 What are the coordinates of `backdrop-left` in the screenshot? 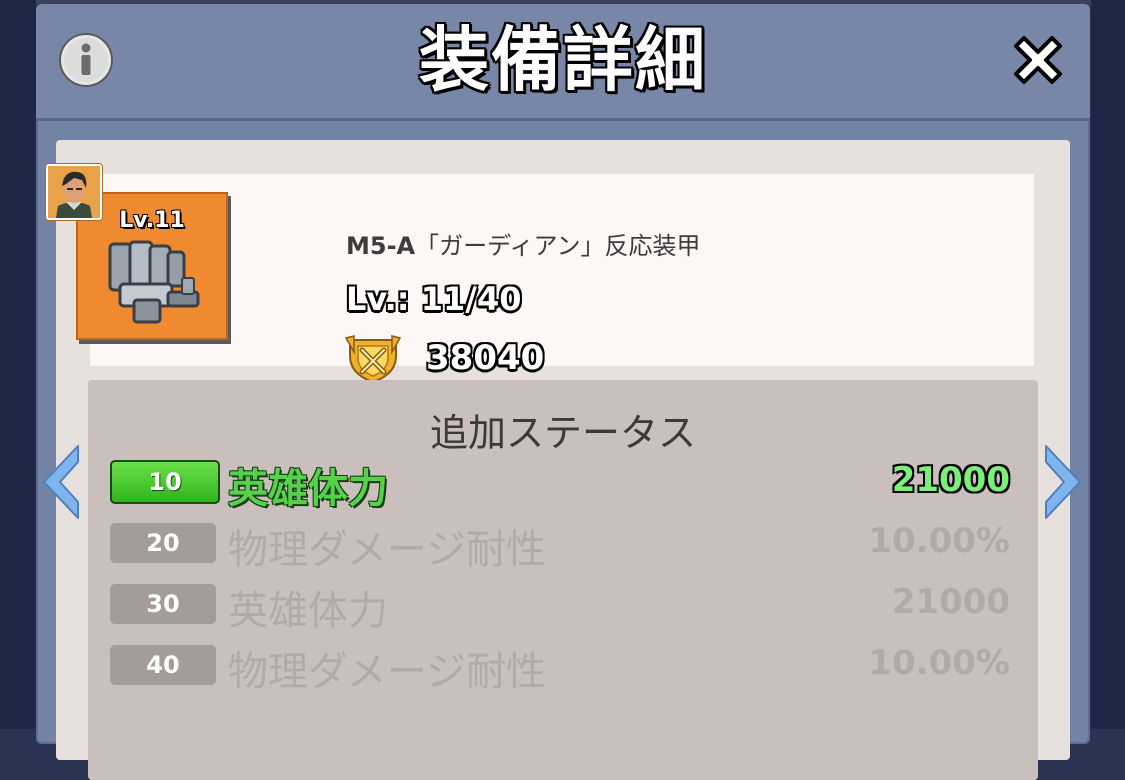 It's located at (18, 364).